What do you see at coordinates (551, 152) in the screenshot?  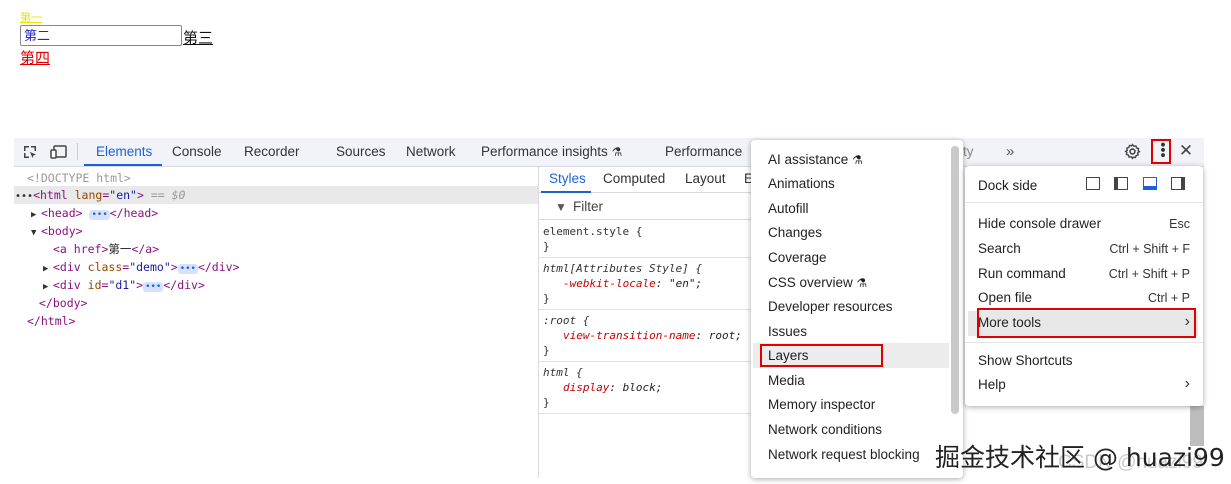 I see `tab-performance-insights: Performance insights ⚗` at bounding box center [551, 152].